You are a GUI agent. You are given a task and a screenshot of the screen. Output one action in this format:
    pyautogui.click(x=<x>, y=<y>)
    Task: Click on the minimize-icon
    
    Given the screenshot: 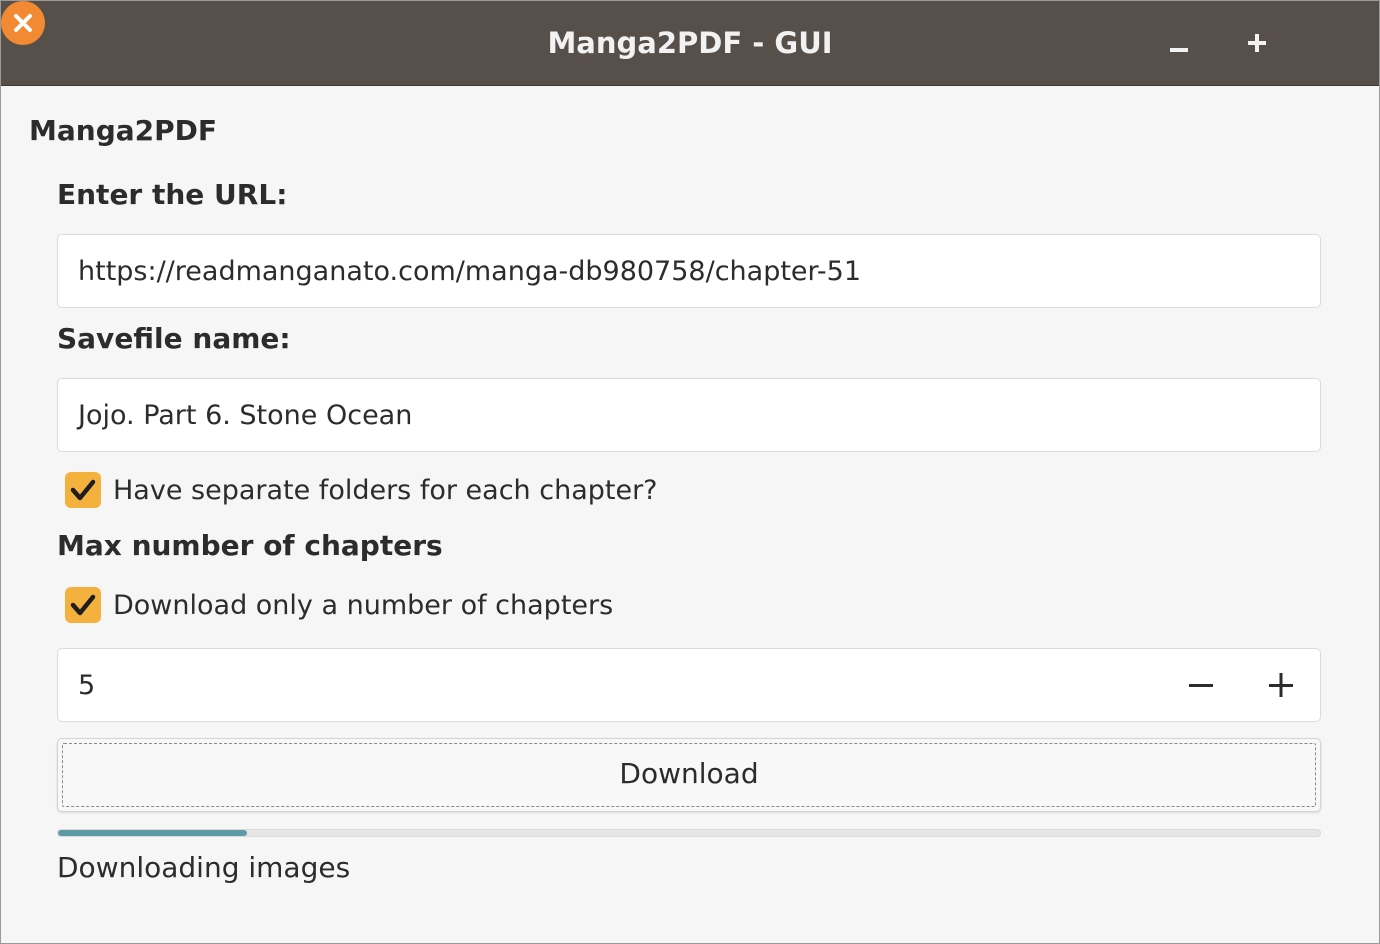 What is the action you would take?
    pyautogui.click(x=1179, y=50)
    